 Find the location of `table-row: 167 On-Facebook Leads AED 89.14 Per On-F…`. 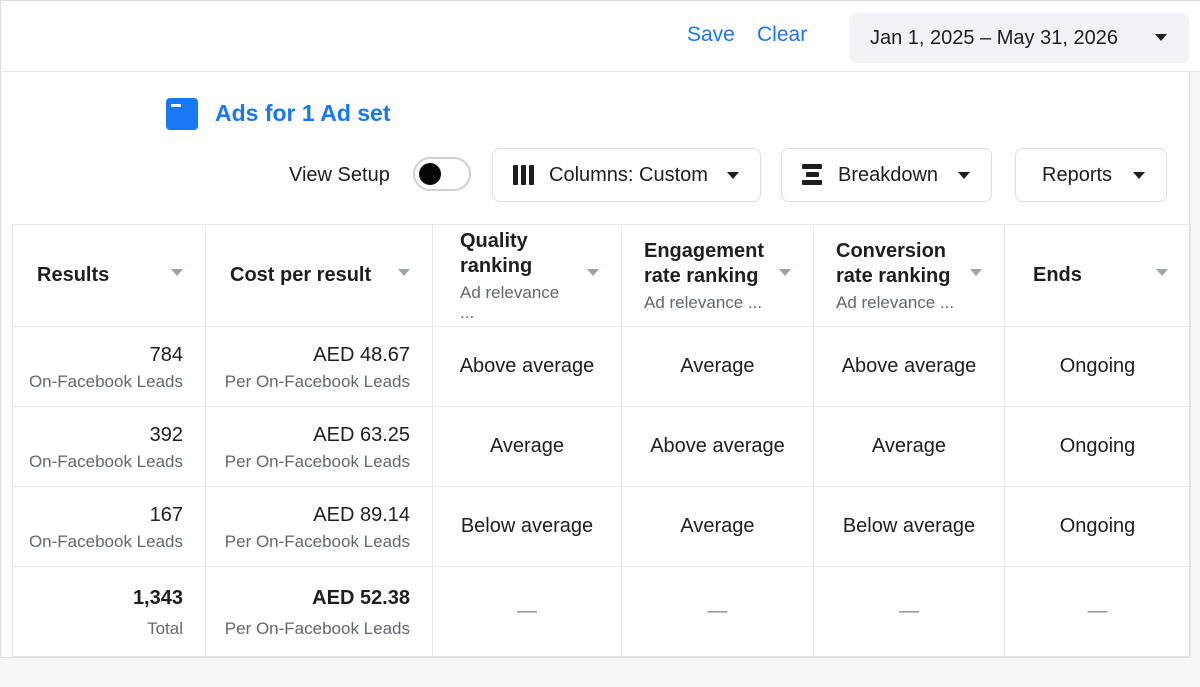

table-row: 167 On-Facebook Leads AED 89.14 Per On-F… is located at coordinates (601, 526).